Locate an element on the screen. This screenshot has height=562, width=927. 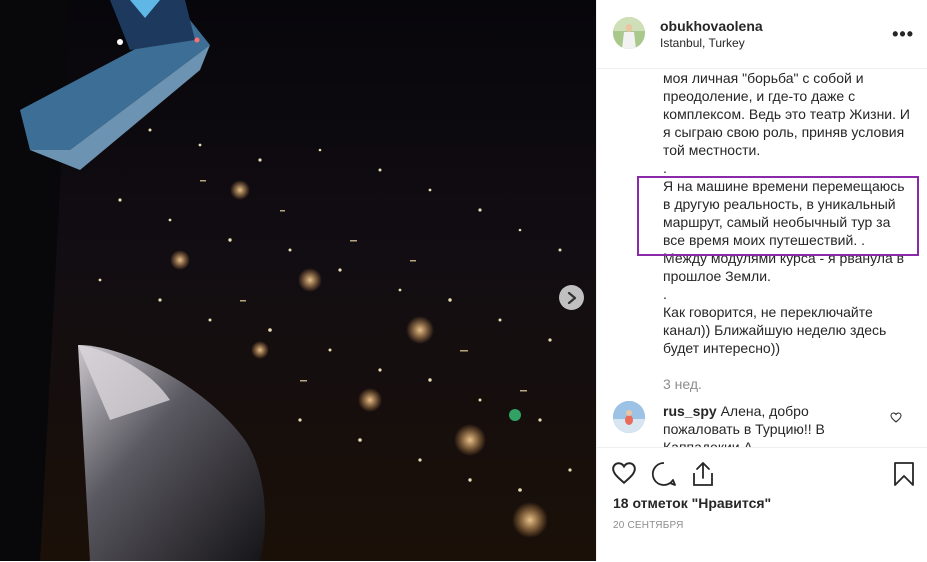
post-username: obukhovaolena is located at coordinates (711, 26).